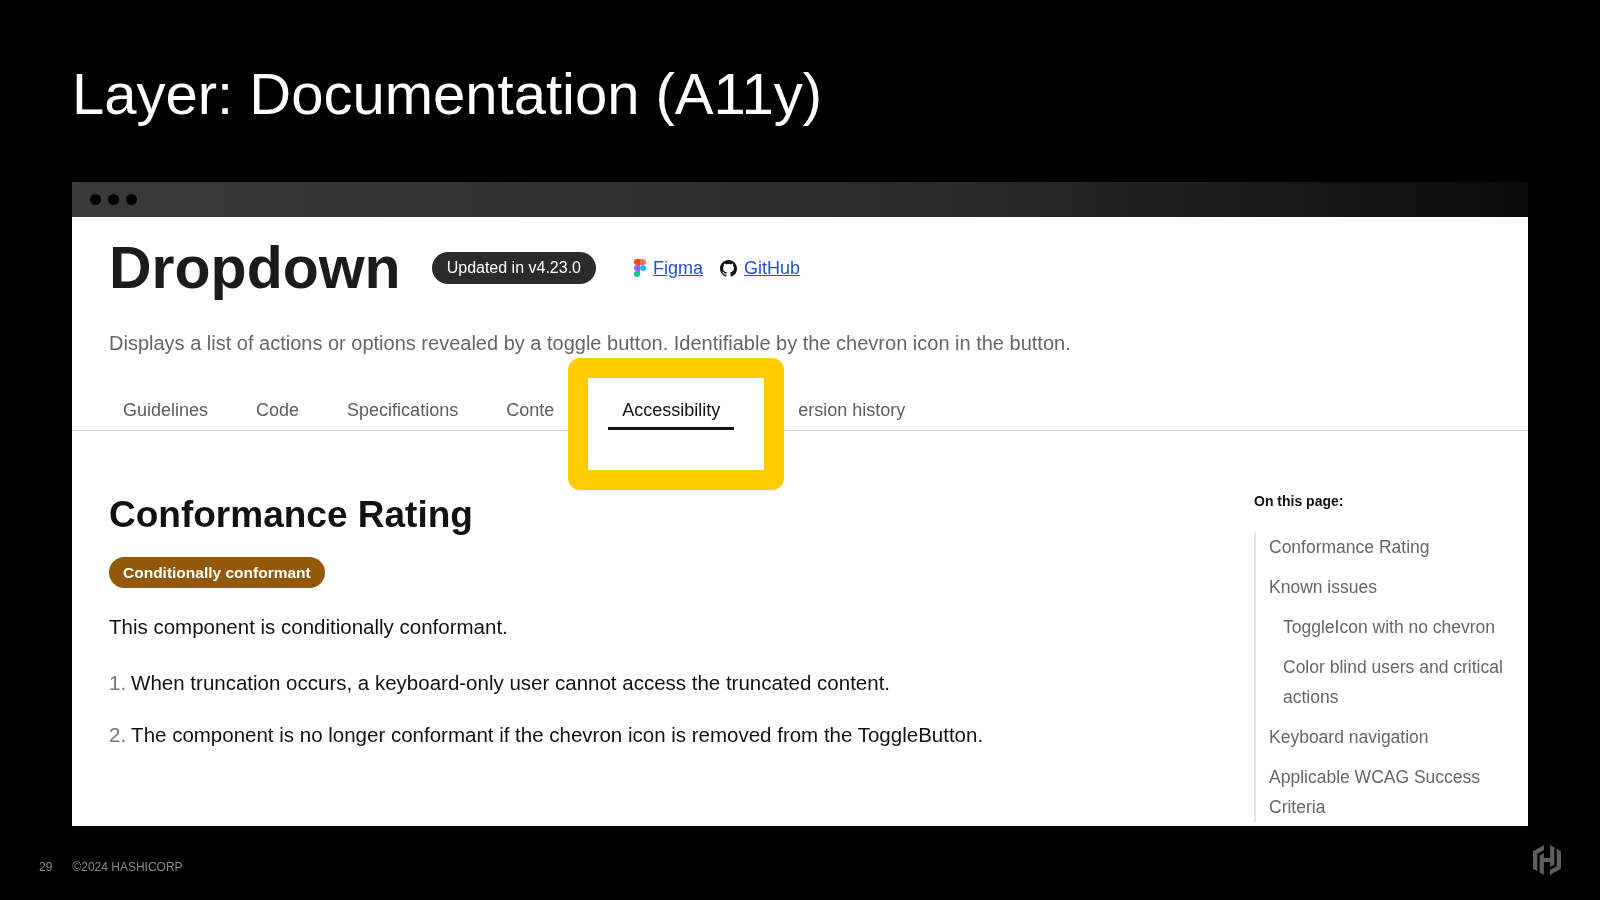 Image resolution: width=1600 pixels, height=900 pixels. Describe the element at coordinates (1401, 682) in the screenshot. I see `toc-link: Color blind users and critical actions` at that location.